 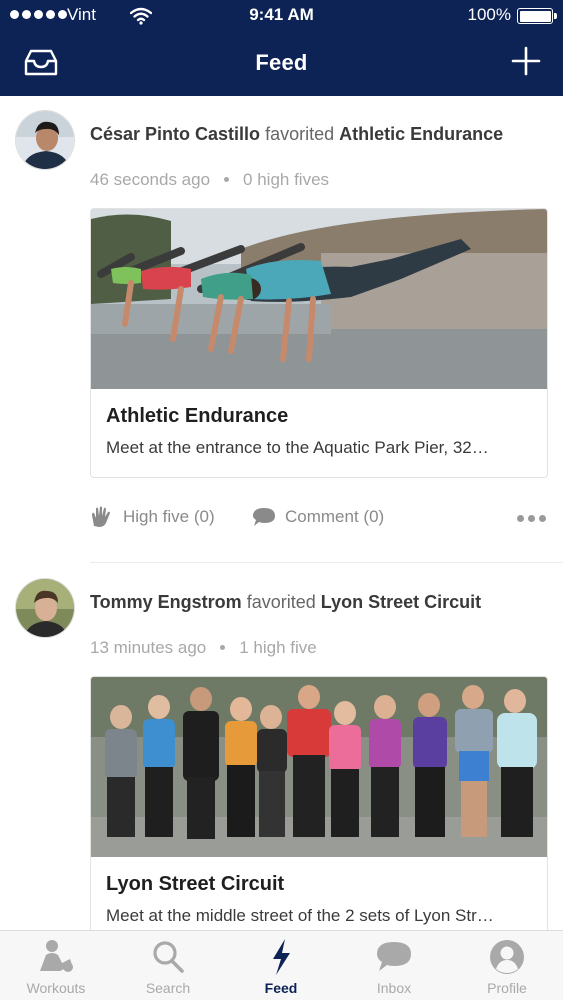 I want to click on nav-bar: Feed, so click(x=281, y=64).